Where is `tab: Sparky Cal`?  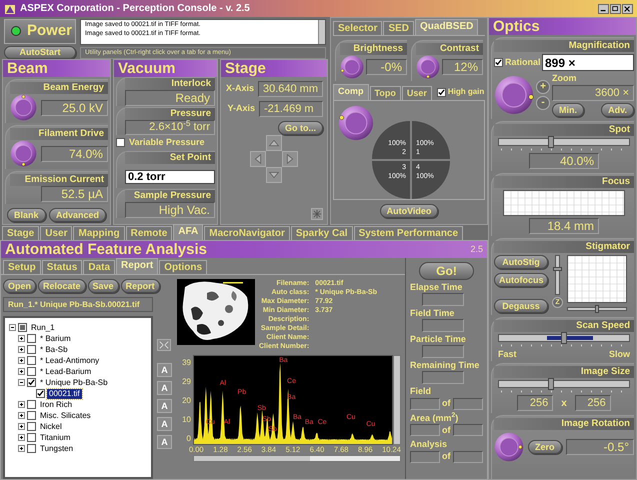
tab: Sparky Cal is located at coordinates (321, 233).